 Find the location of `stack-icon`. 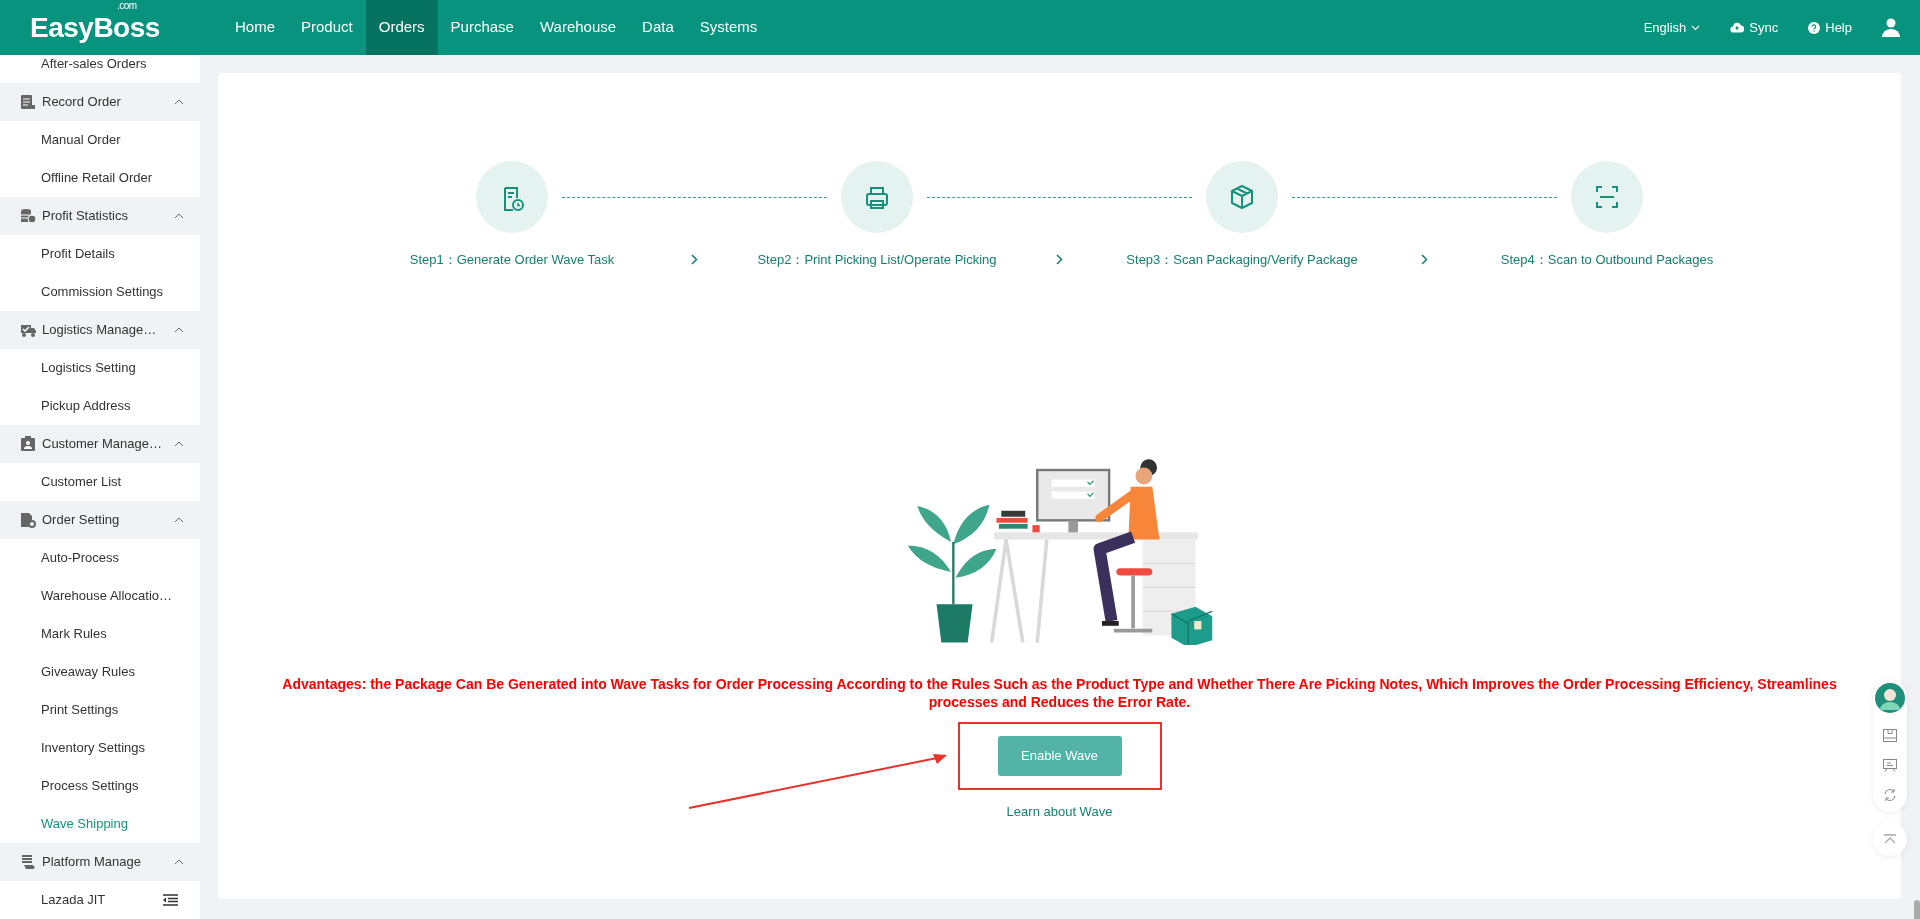

stack-icon is located at coordinates (28, 862).